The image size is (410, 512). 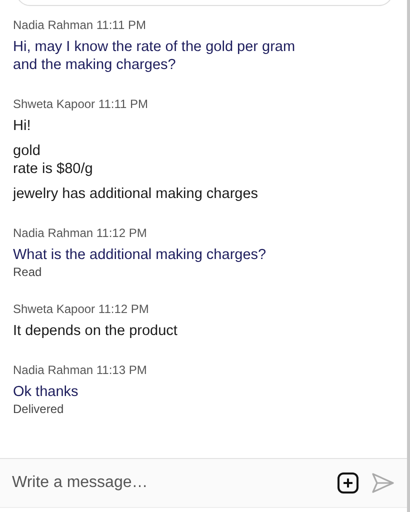 What do you see at coordinates (81, 104) in the screenshot?
I see `sender-time: Shweta Kapoor 11:11 PM` at bounding box center [81, 104].